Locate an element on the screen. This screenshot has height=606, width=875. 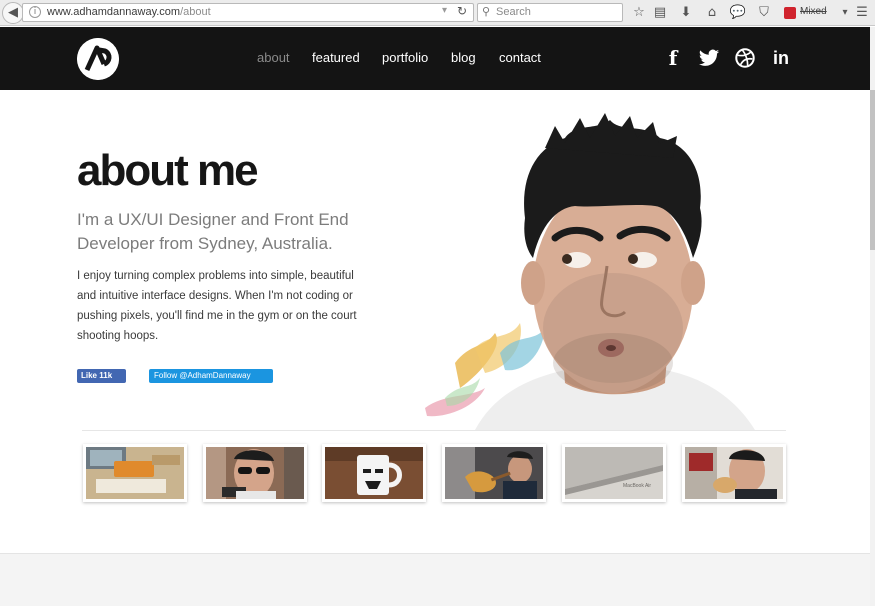
home-icon: ⌂ is located at coordinates (712, 13).